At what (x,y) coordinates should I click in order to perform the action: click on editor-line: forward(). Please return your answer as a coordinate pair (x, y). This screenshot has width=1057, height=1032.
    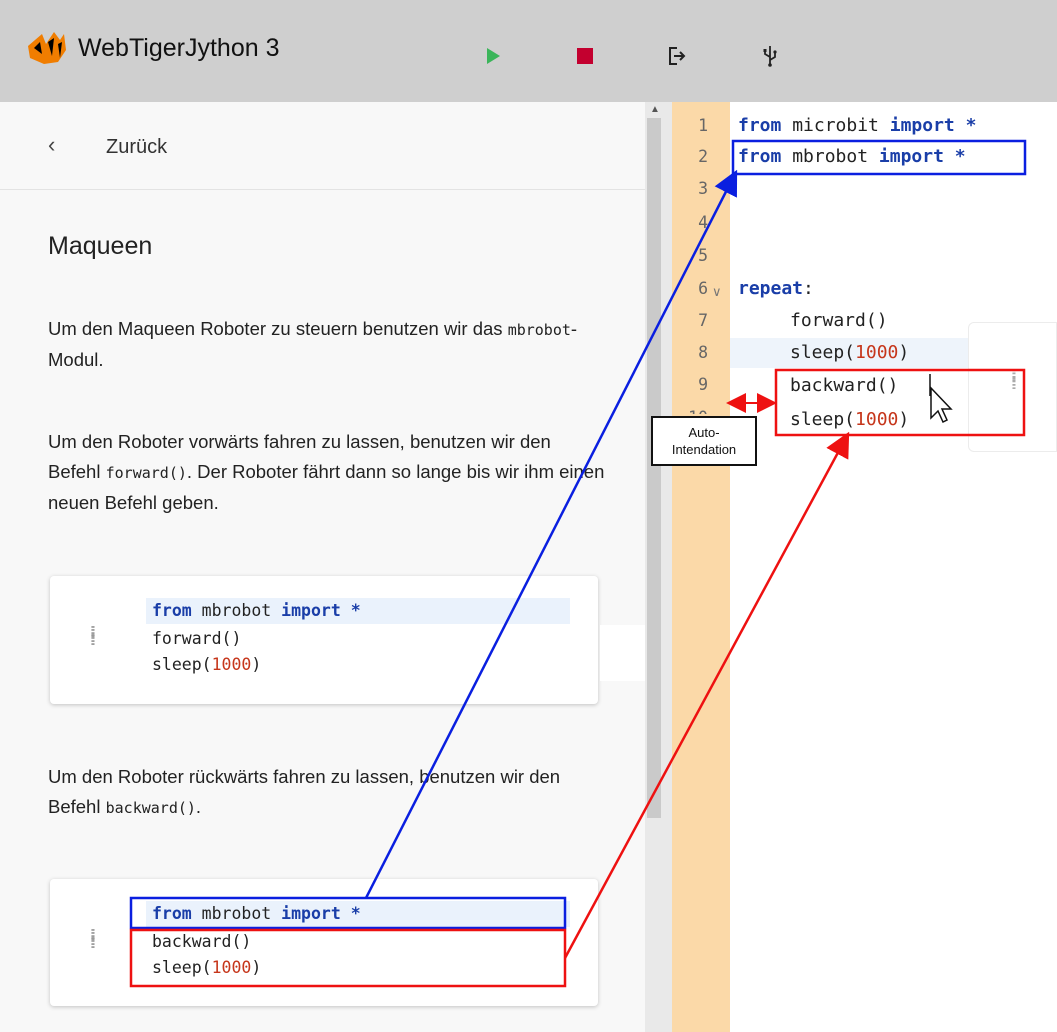
    Looking at the image, I should click on (839, 321).